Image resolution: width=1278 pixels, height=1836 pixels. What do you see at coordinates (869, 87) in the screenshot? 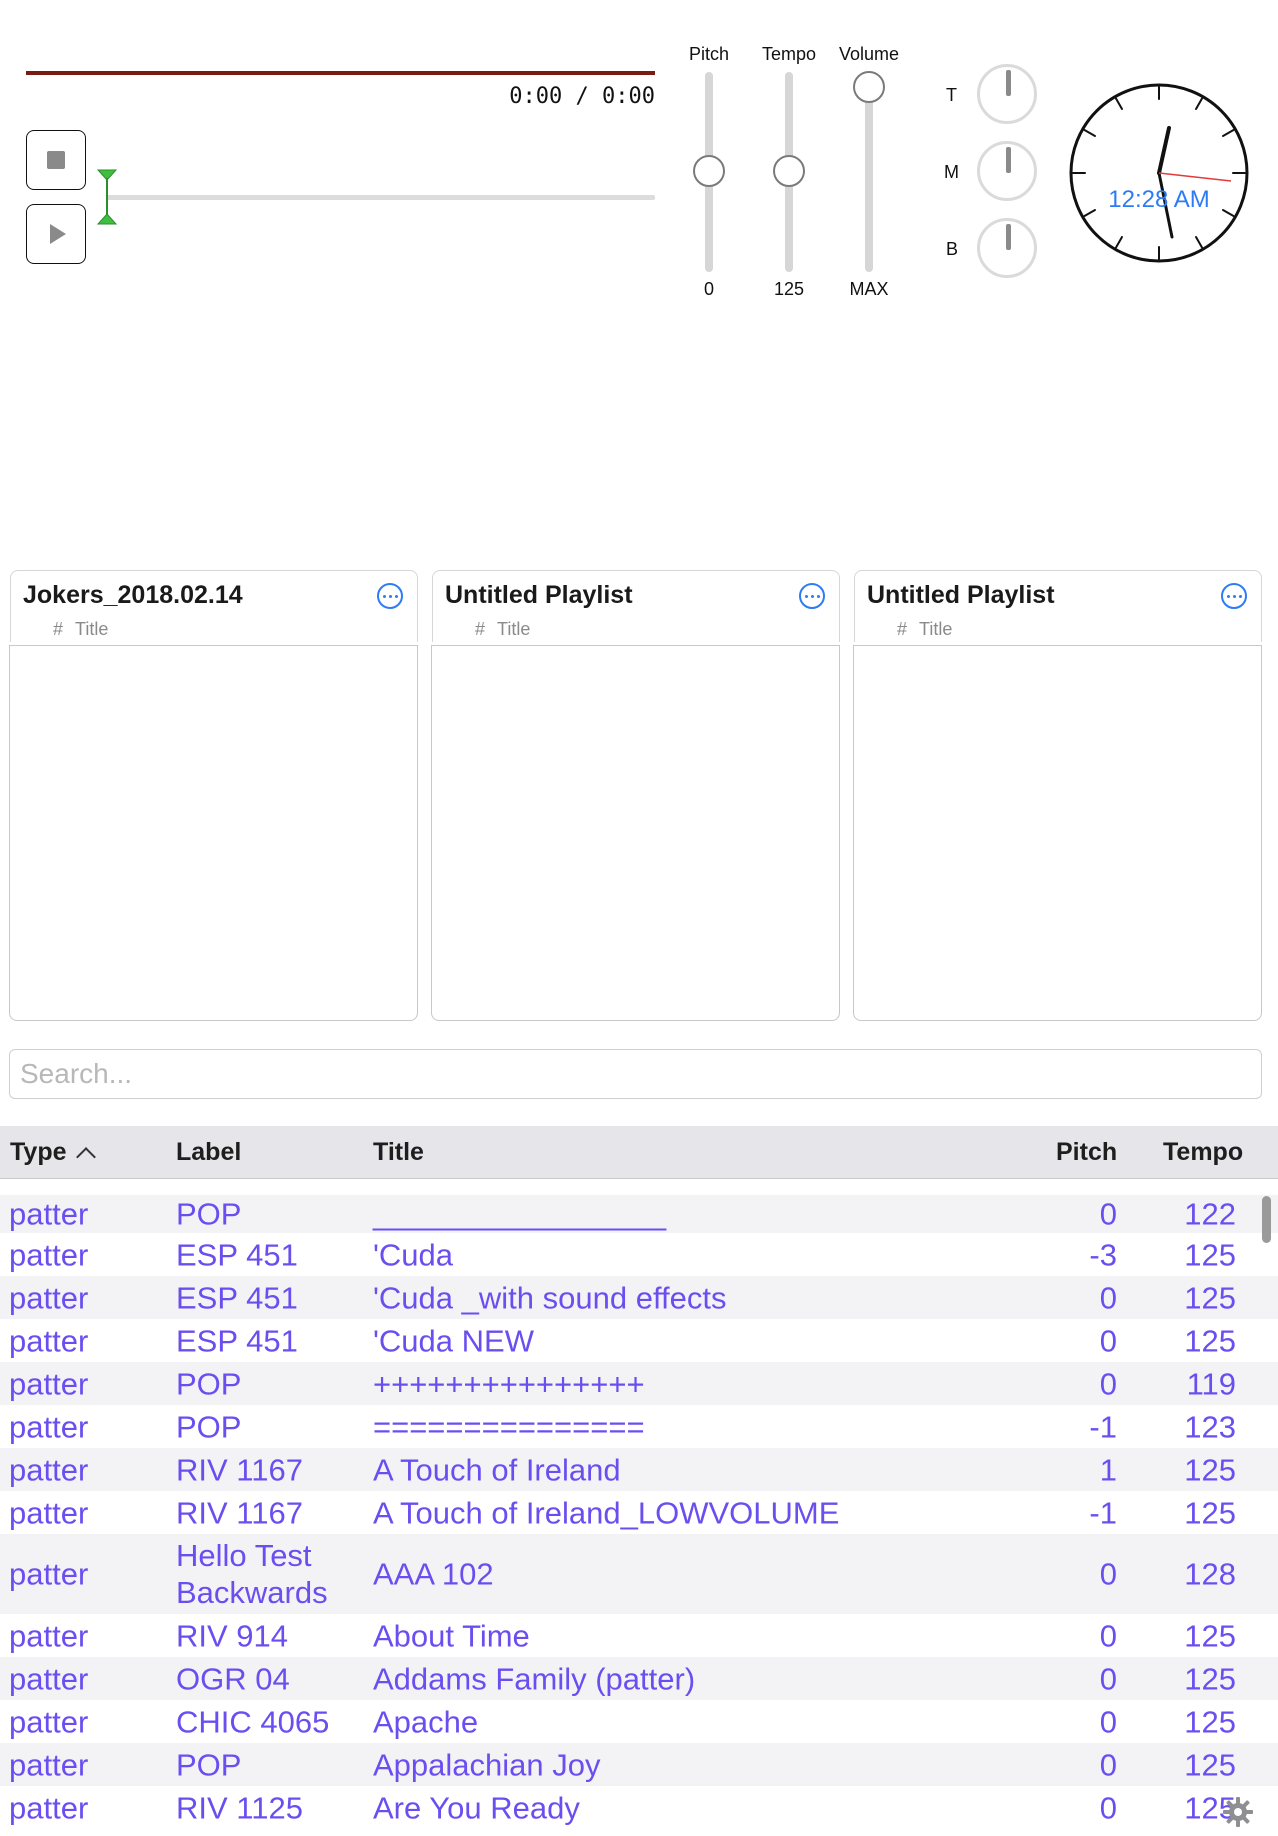
I see `volume-knob` at bounding box center [869, 87].